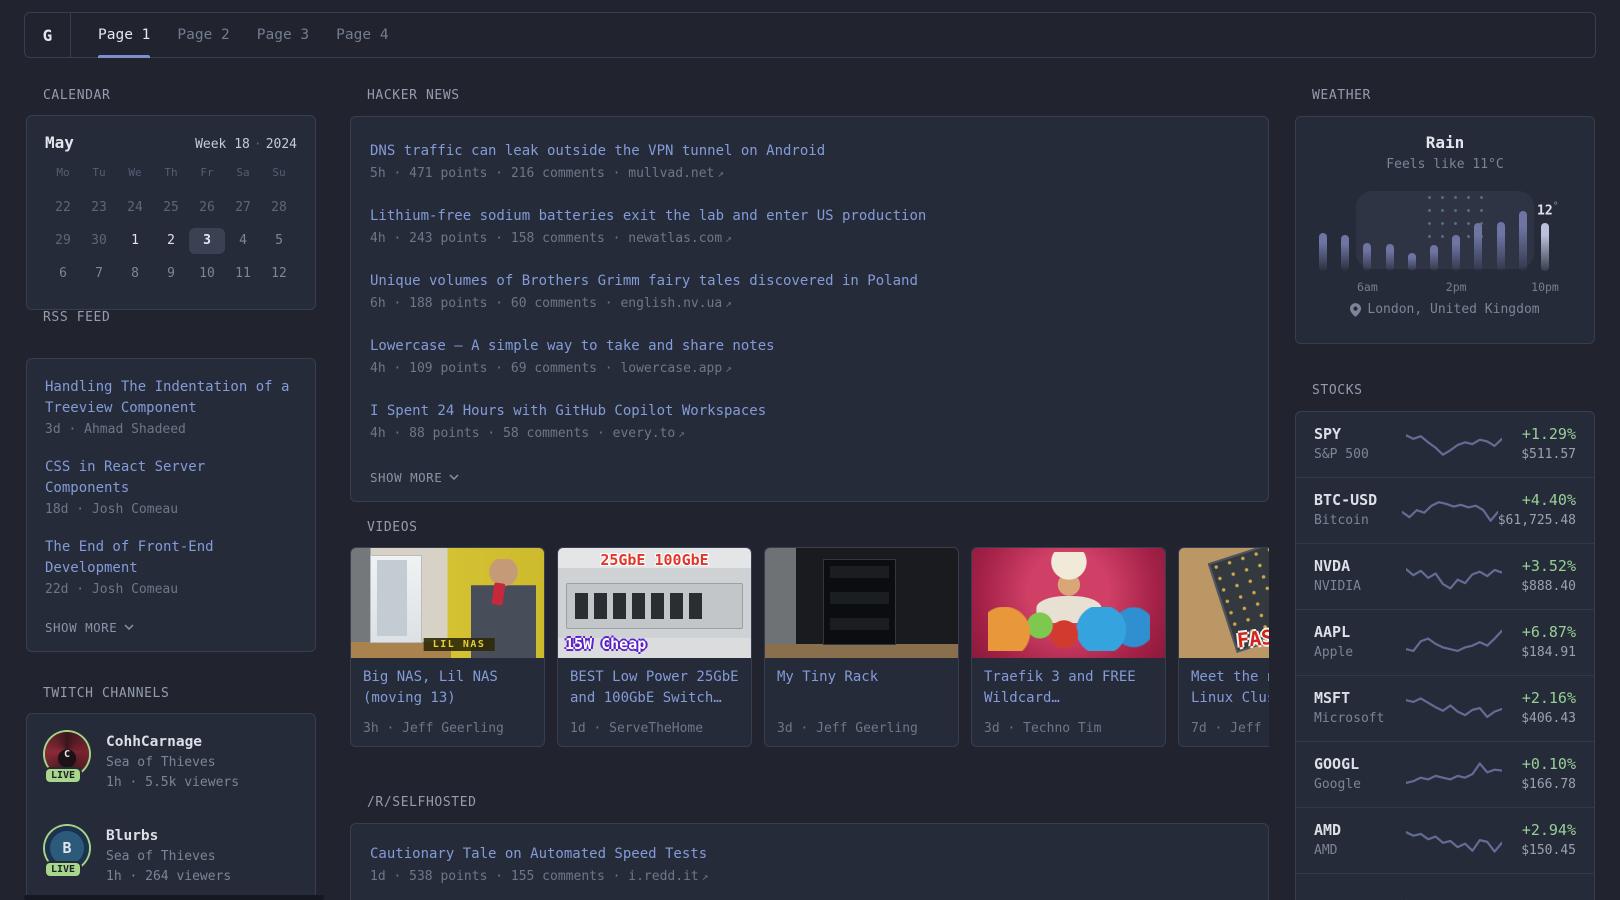 The height and width of the screenshot is (900, 1620). I want to click on stock-ticker: SPY, so click(1360, 434).